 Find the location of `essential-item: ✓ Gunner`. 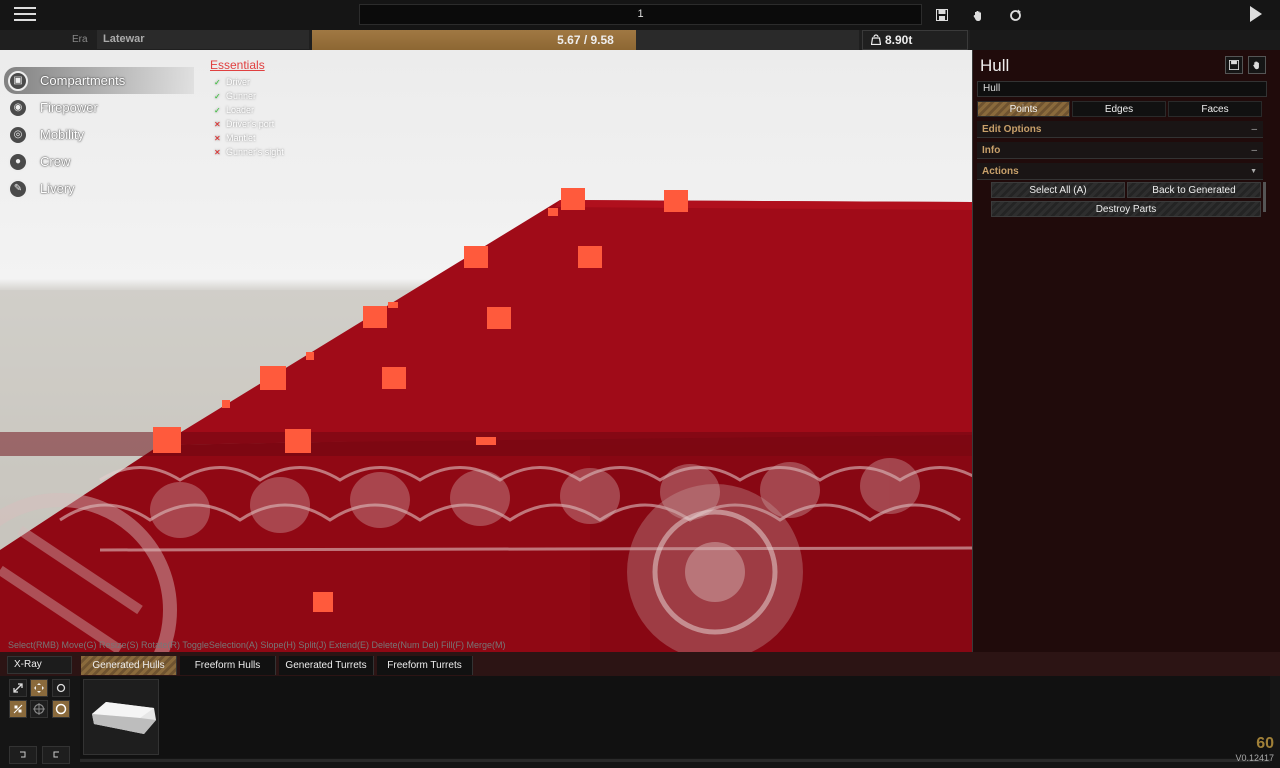

essential-item: ✓ Gunner is located at coordinates (247, 96).